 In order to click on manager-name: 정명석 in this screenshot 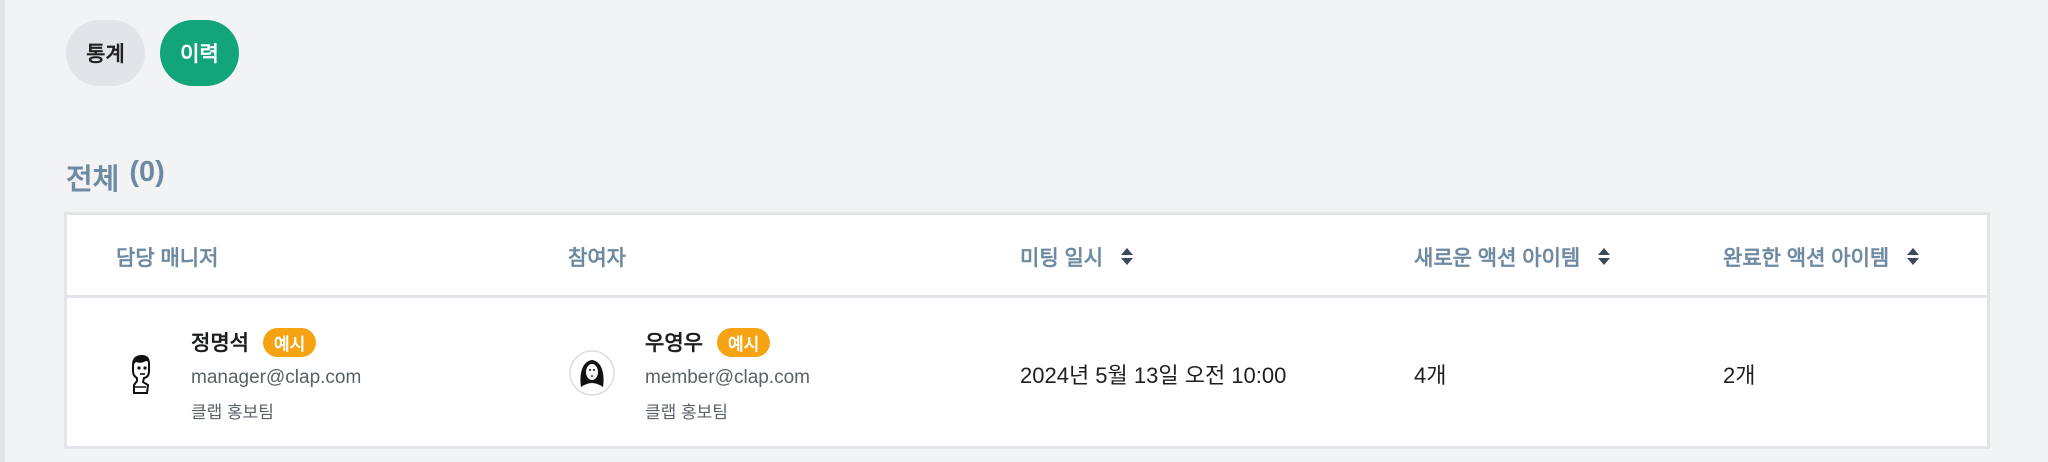, I will do `click(220, 343)`.